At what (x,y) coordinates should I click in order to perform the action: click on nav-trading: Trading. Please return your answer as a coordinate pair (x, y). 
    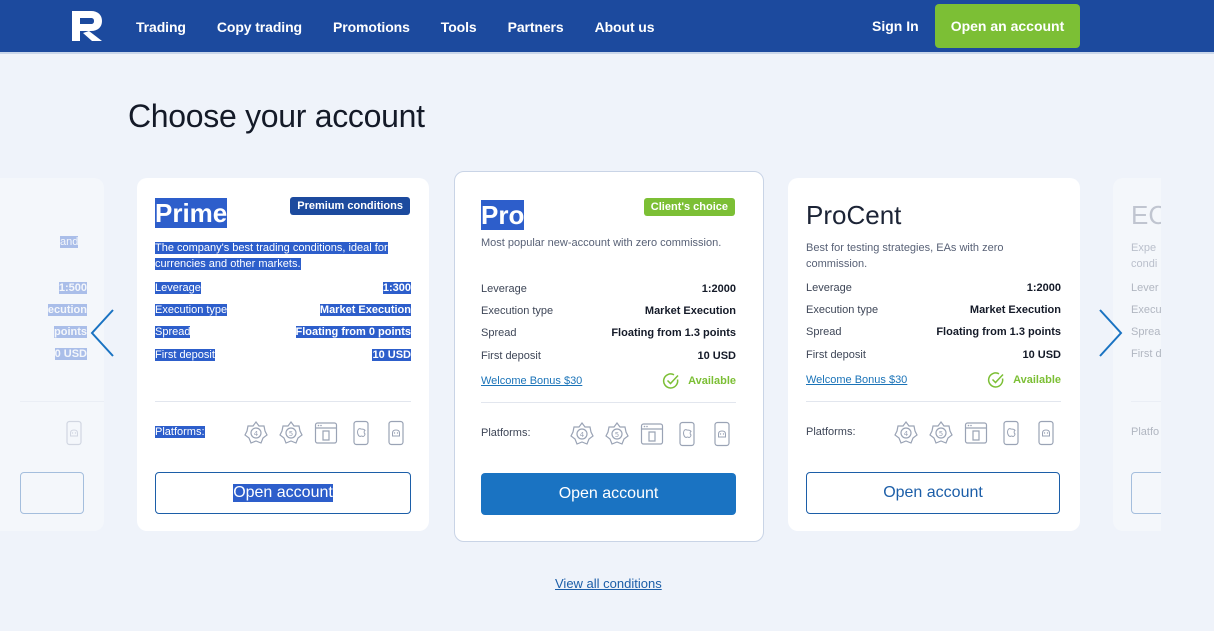
    Looking at the image, I should click on (161, 27).